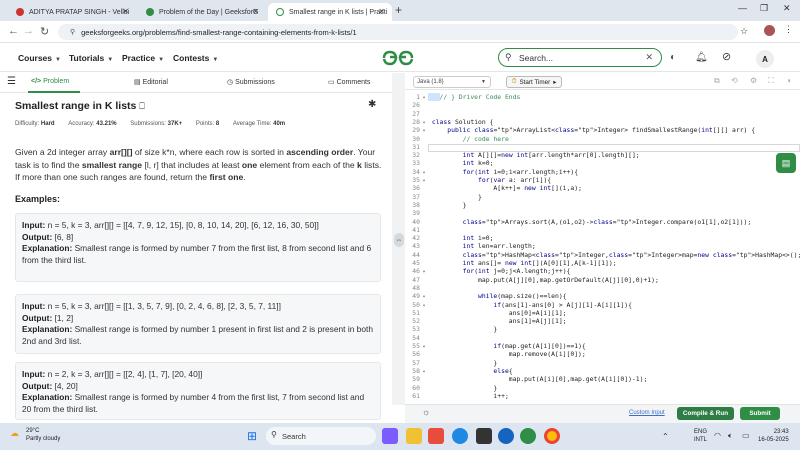  I want to click on browser-tab: Problem of the Day | GeeksforG ✕, so click(202, 12).